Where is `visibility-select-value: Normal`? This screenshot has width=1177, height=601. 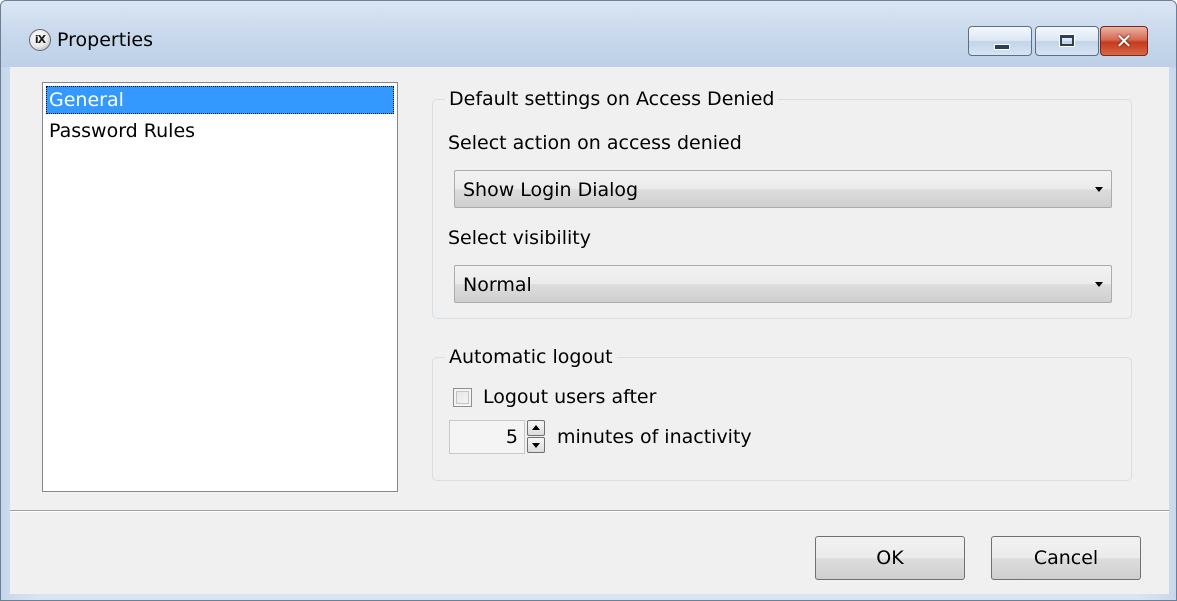 visibility-select-value: Normal is located at coordinates (497, 285).